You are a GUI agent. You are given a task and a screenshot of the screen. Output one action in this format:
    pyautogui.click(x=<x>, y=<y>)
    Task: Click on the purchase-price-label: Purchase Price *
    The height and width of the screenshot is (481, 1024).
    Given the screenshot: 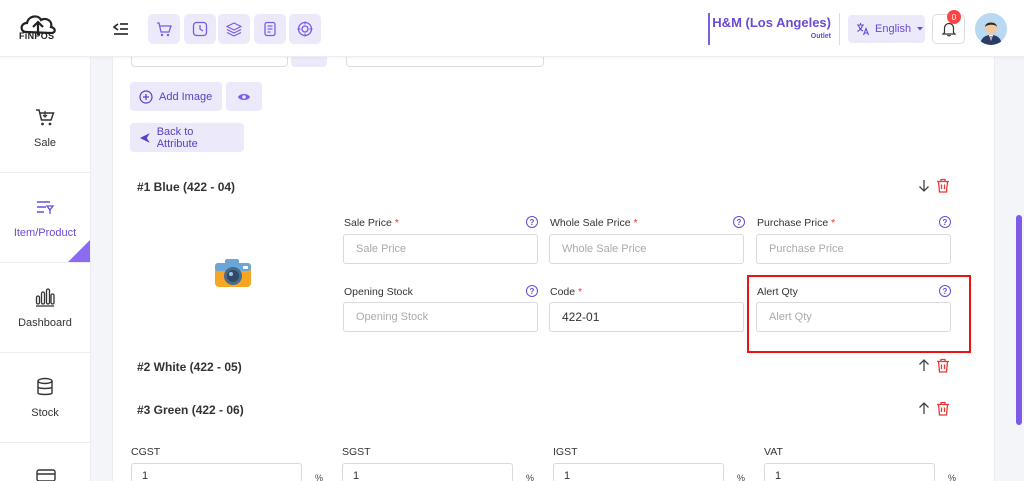 What is the action you would take?
    pyautogui.click(x=796, y=223)
    